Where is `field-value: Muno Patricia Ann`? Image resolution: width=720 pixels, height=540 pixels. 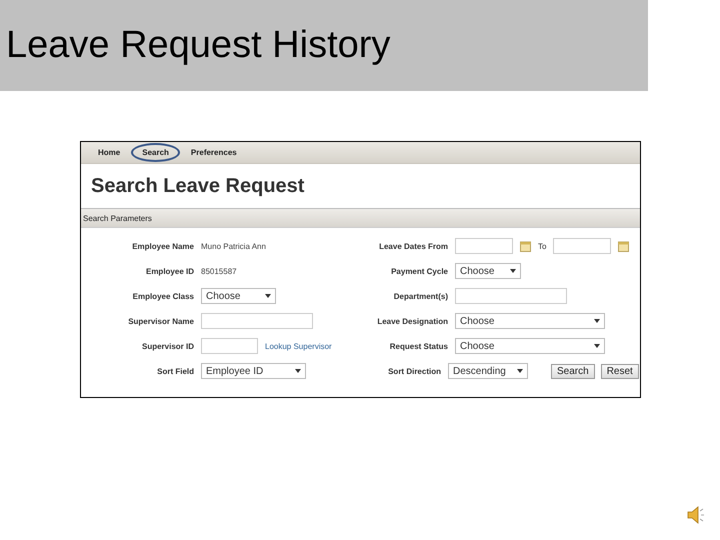 field-value: Muno Patricia Ann is located at coordinates (233, 246).